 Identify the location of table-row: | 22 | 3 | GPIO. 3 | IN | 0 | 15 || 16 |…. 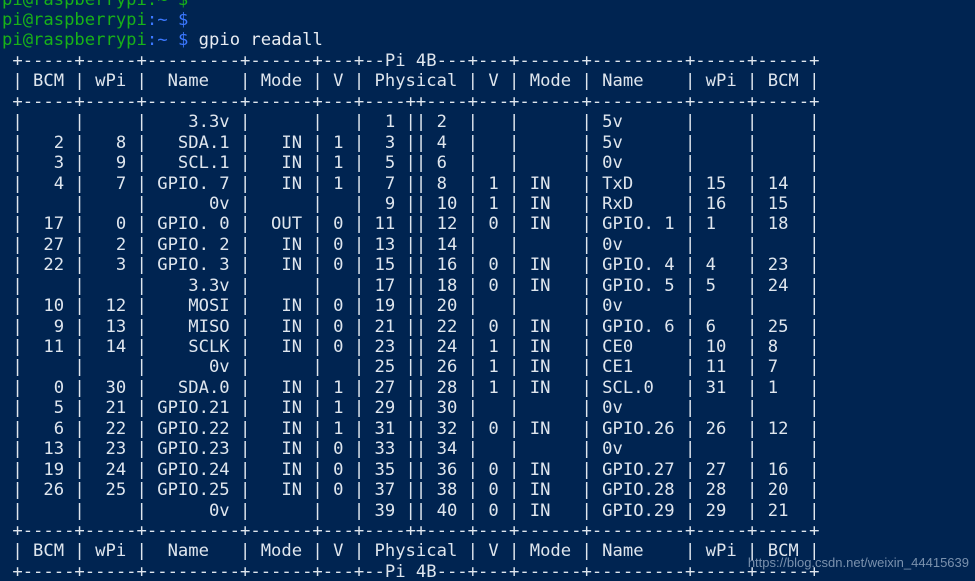
(411, 265).